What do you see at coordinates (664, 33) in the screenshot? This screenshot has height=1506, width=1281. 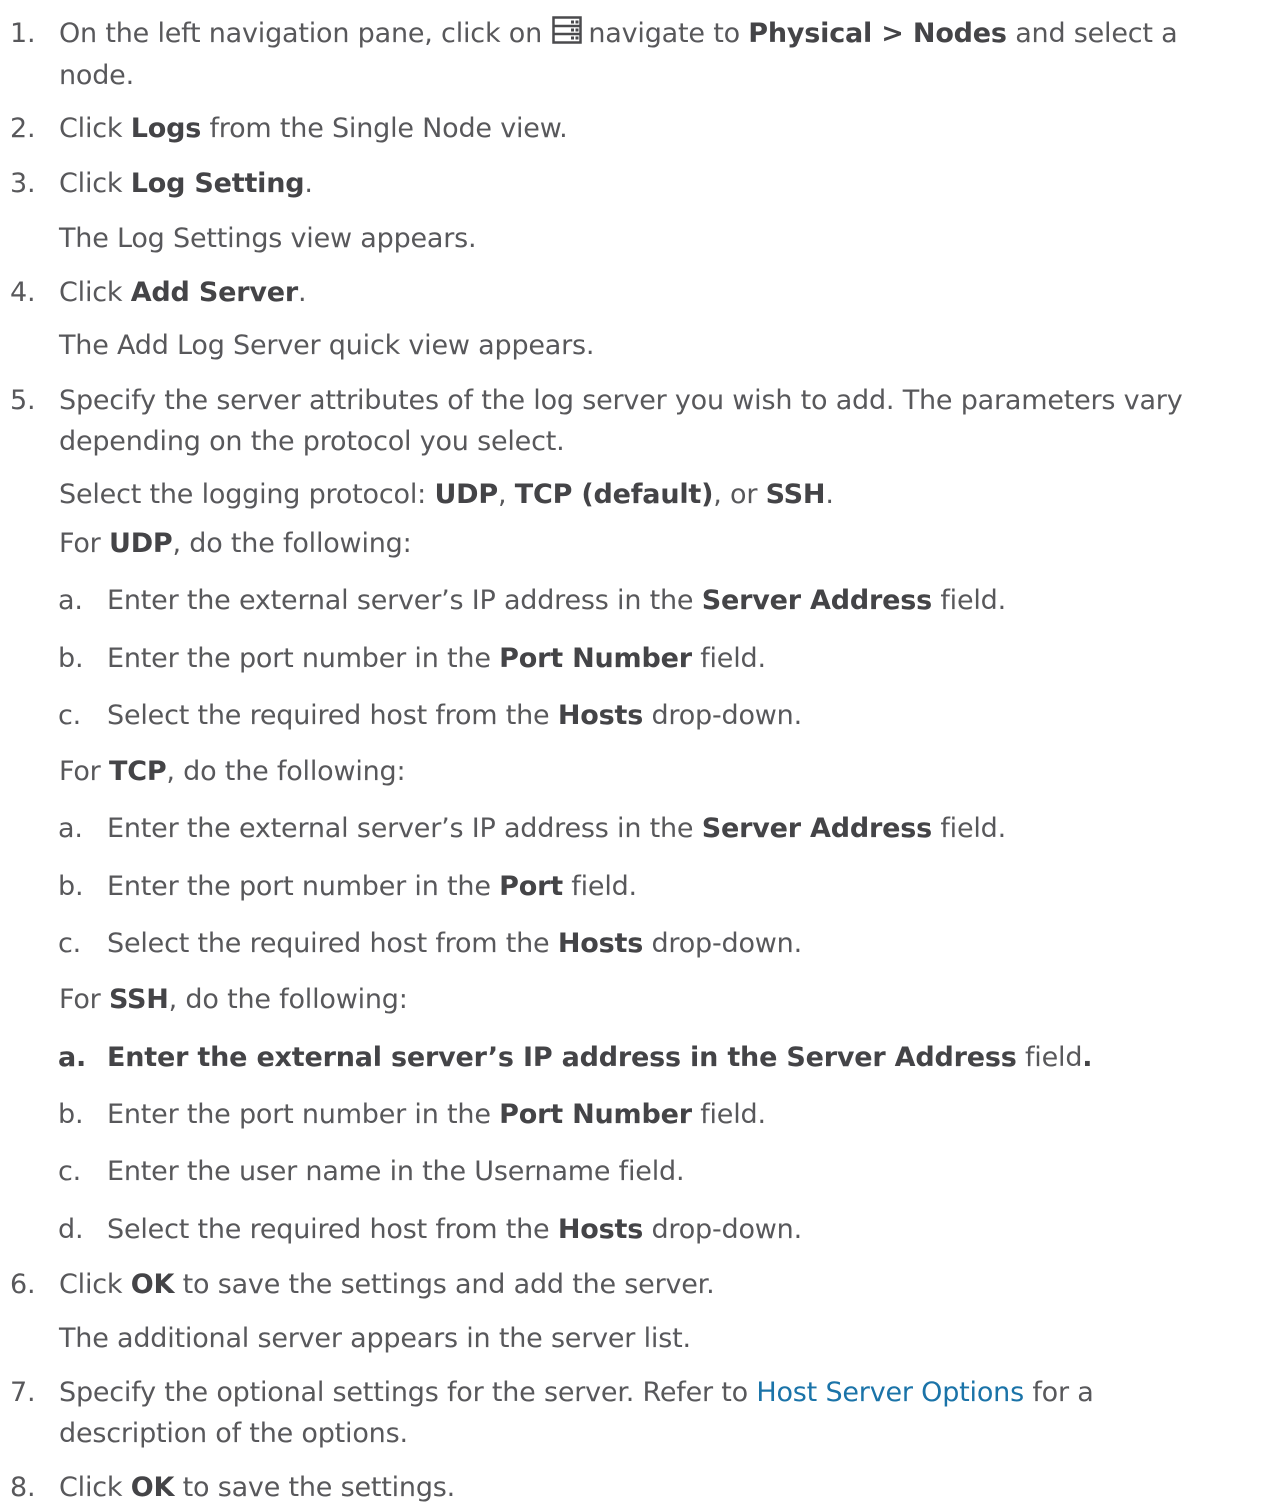 I see `step-text: navigate to` at bounding box center [664, 33].